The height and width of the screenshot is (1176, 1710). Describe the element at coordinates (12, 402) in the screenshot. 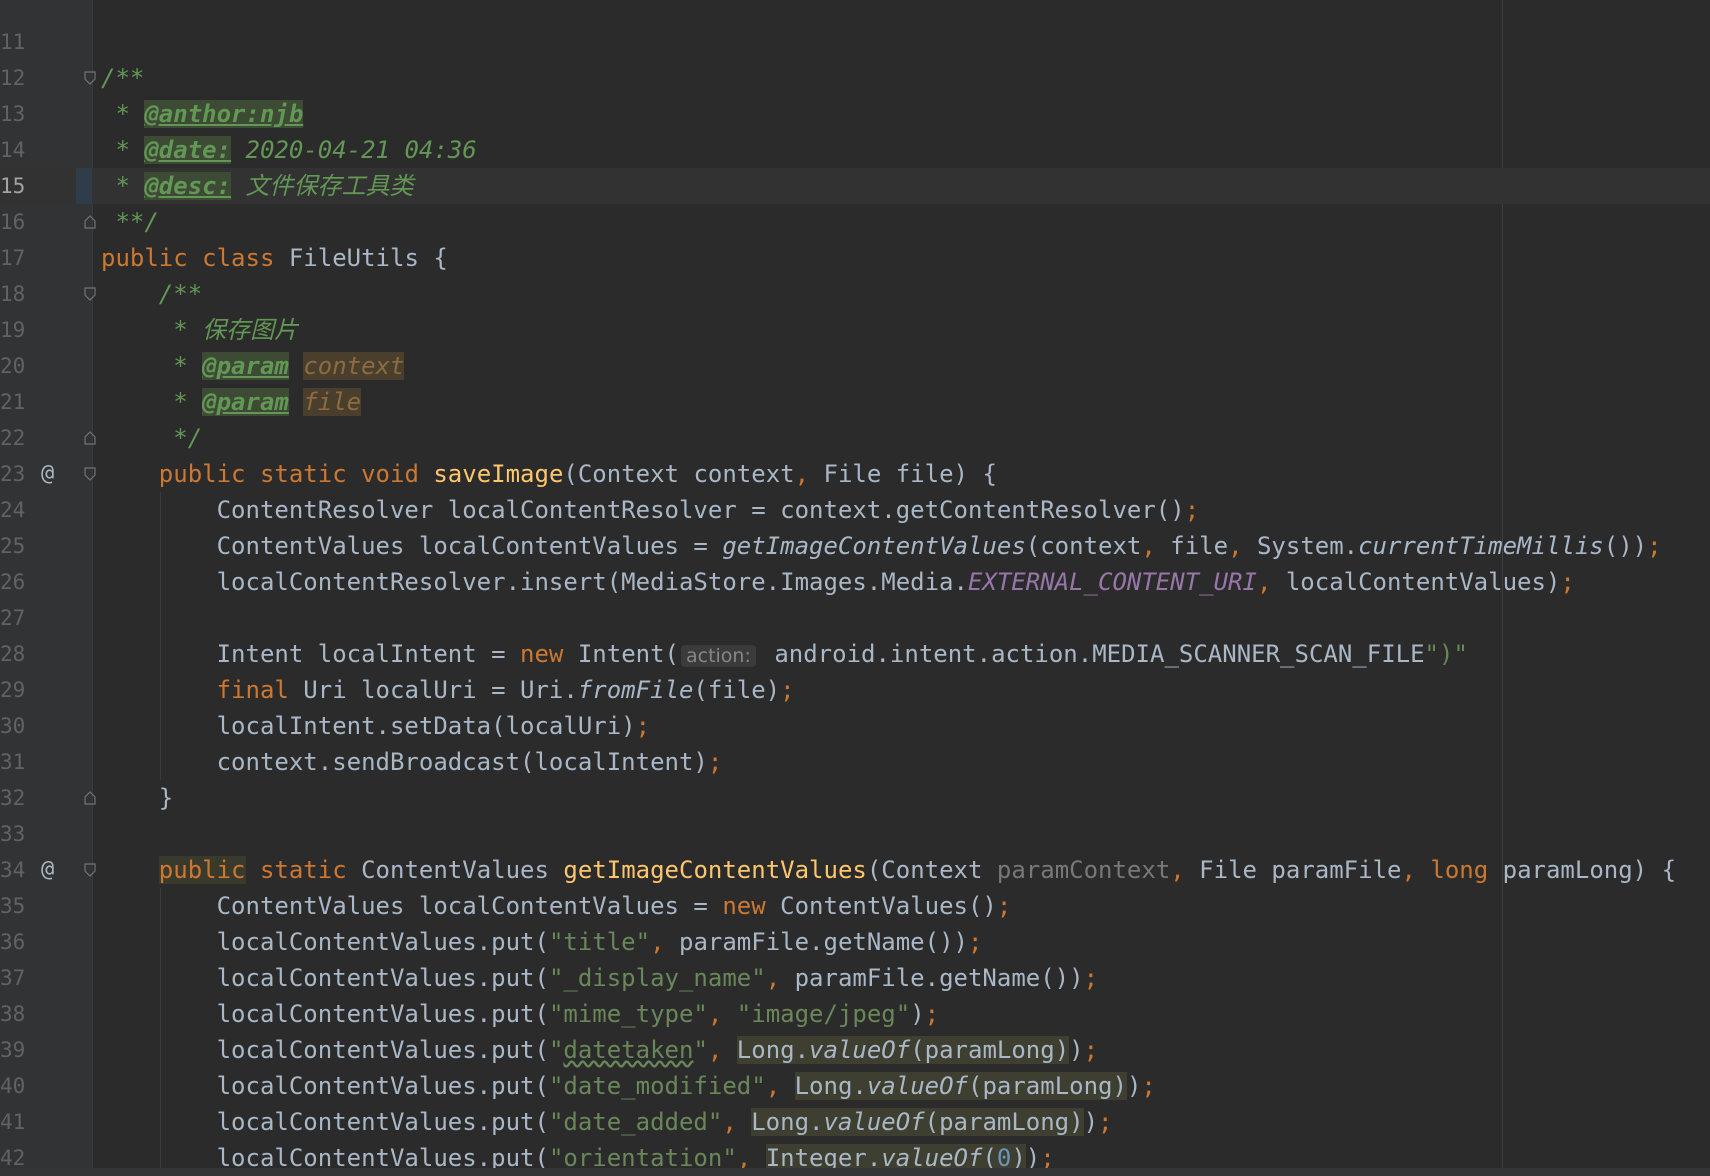

I see `line-number: 21` at that location.